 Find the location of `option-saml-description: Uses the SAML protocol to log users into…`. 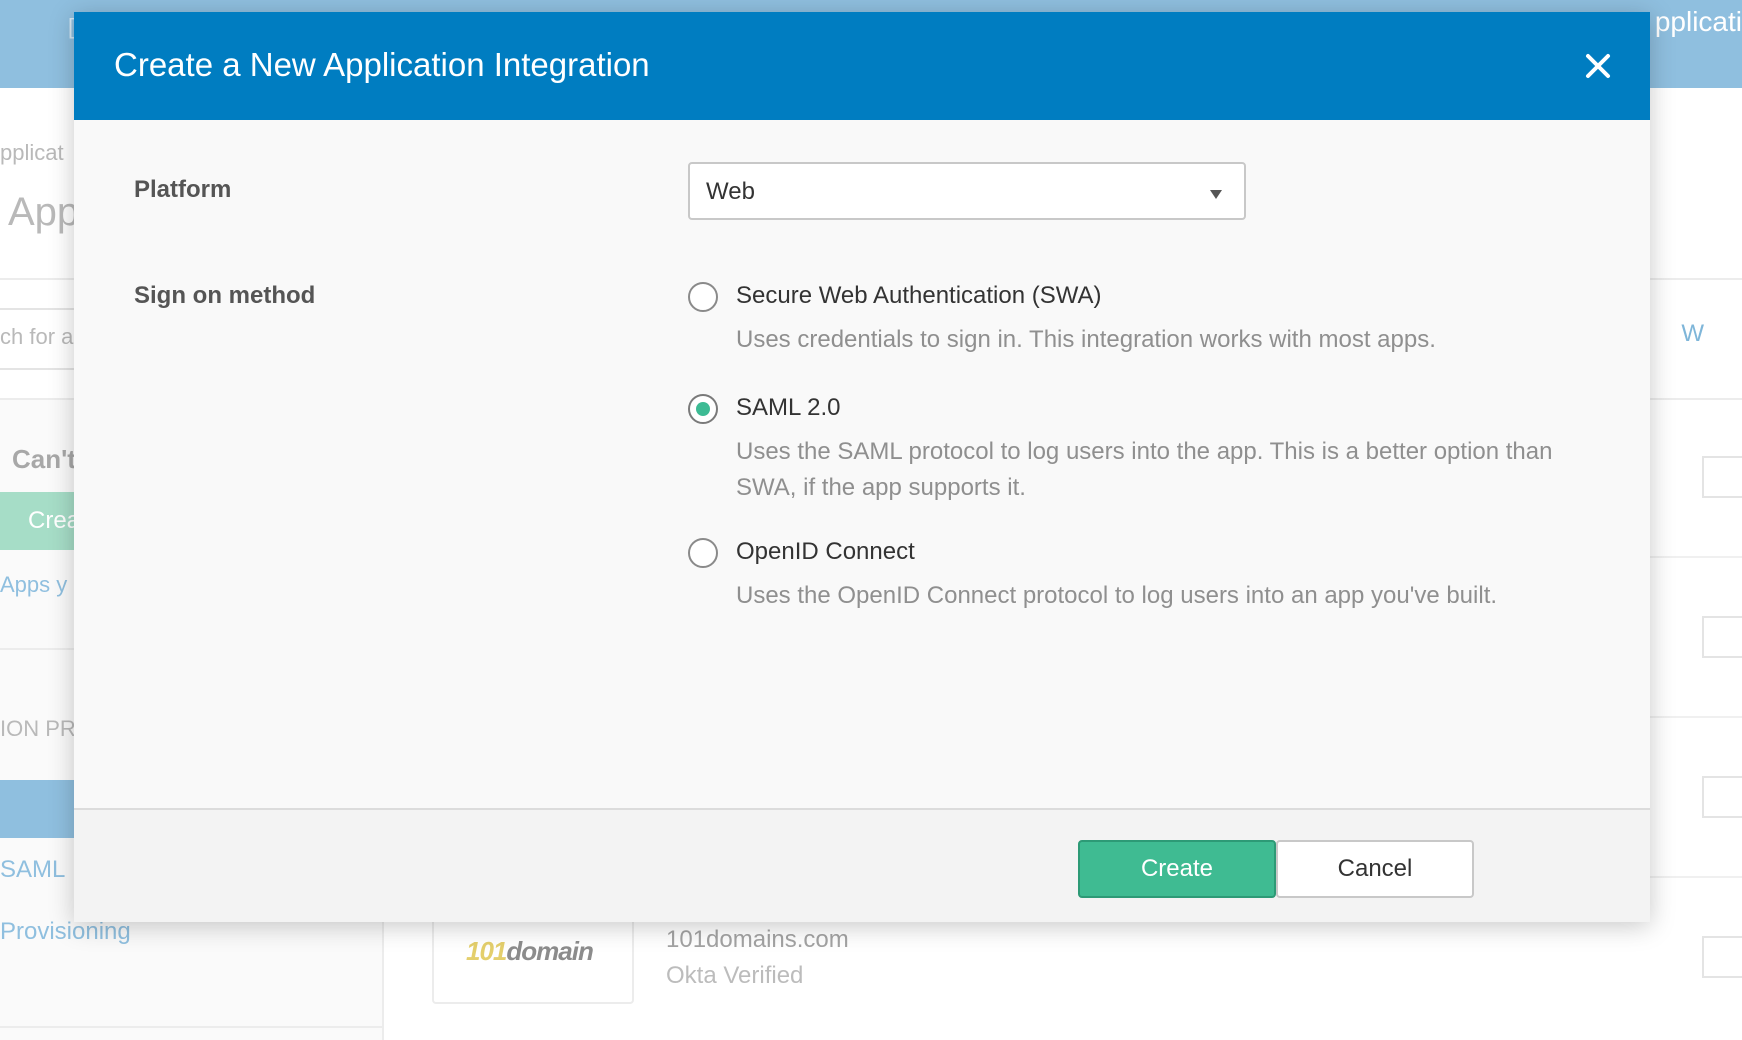

option-saml-description: Uses the SAML protocol to log users into… is located at coordinates (1144, 469).